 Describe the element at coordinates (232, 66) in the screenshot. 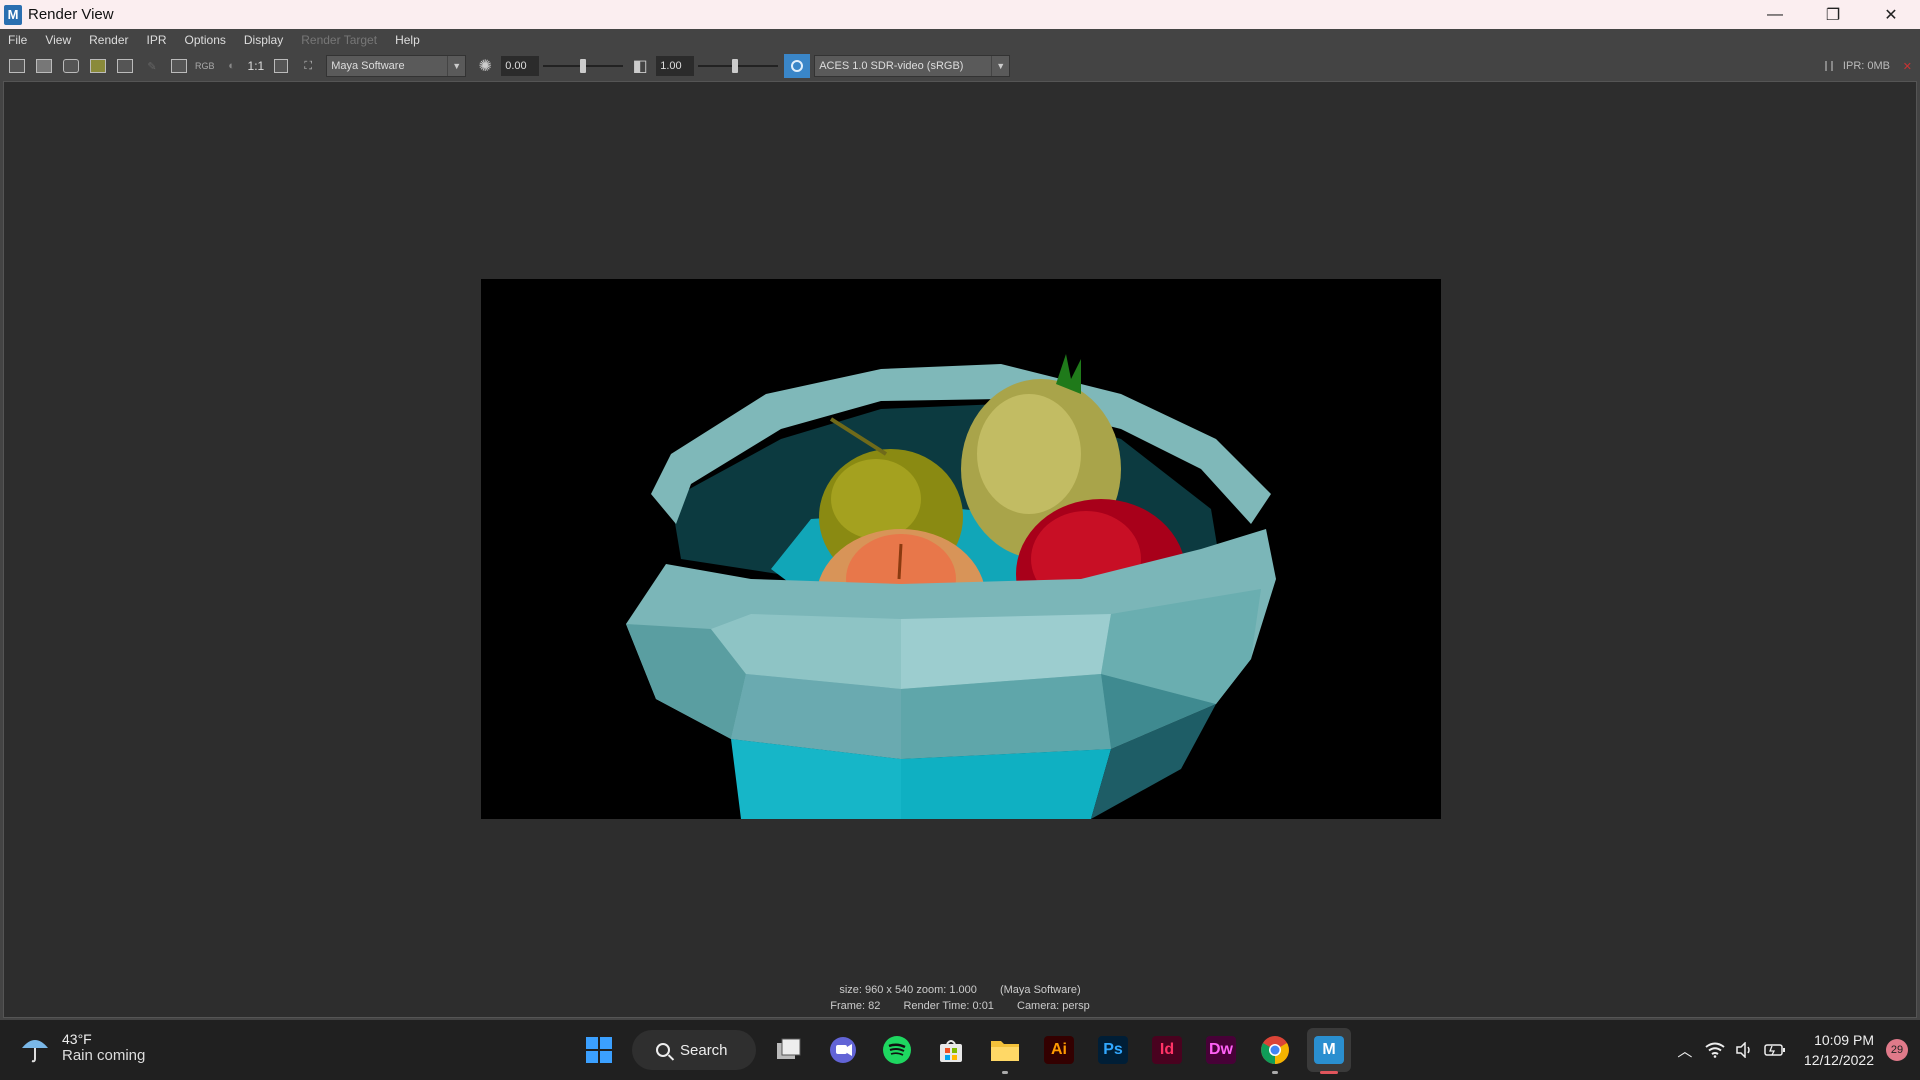

I see `alpha-channel-icon: ◐` at that location.